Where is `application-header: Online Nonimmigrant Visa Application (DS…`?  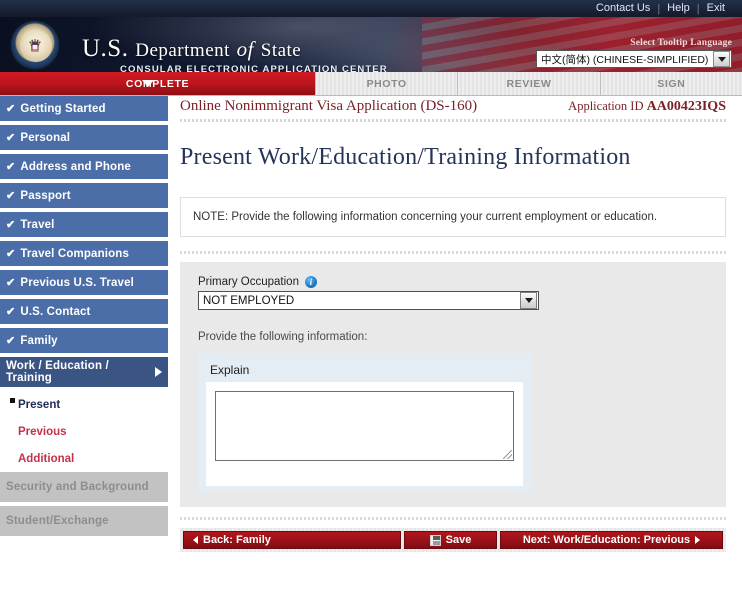
application-header: Online Nonimmigrant Visa Application (DS… is located at coordinates (457, 107).